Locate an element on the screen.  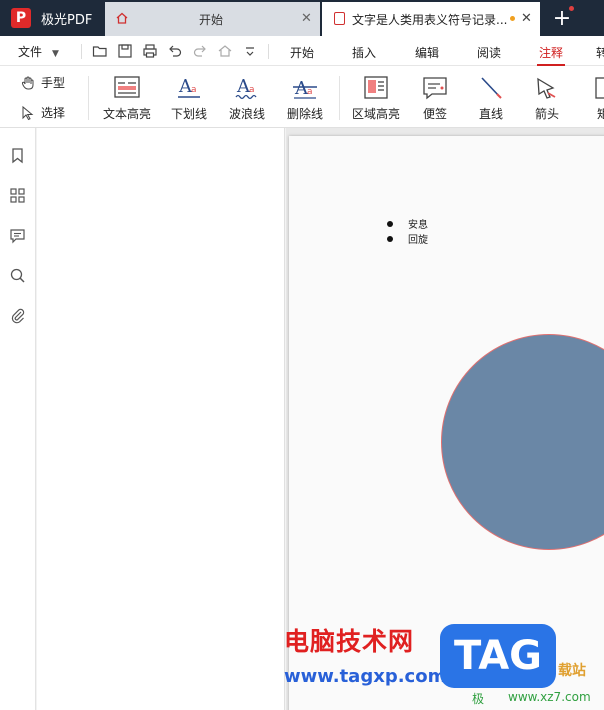
watermark-site2: www.xz7.com is located at coordinates (549, 697).